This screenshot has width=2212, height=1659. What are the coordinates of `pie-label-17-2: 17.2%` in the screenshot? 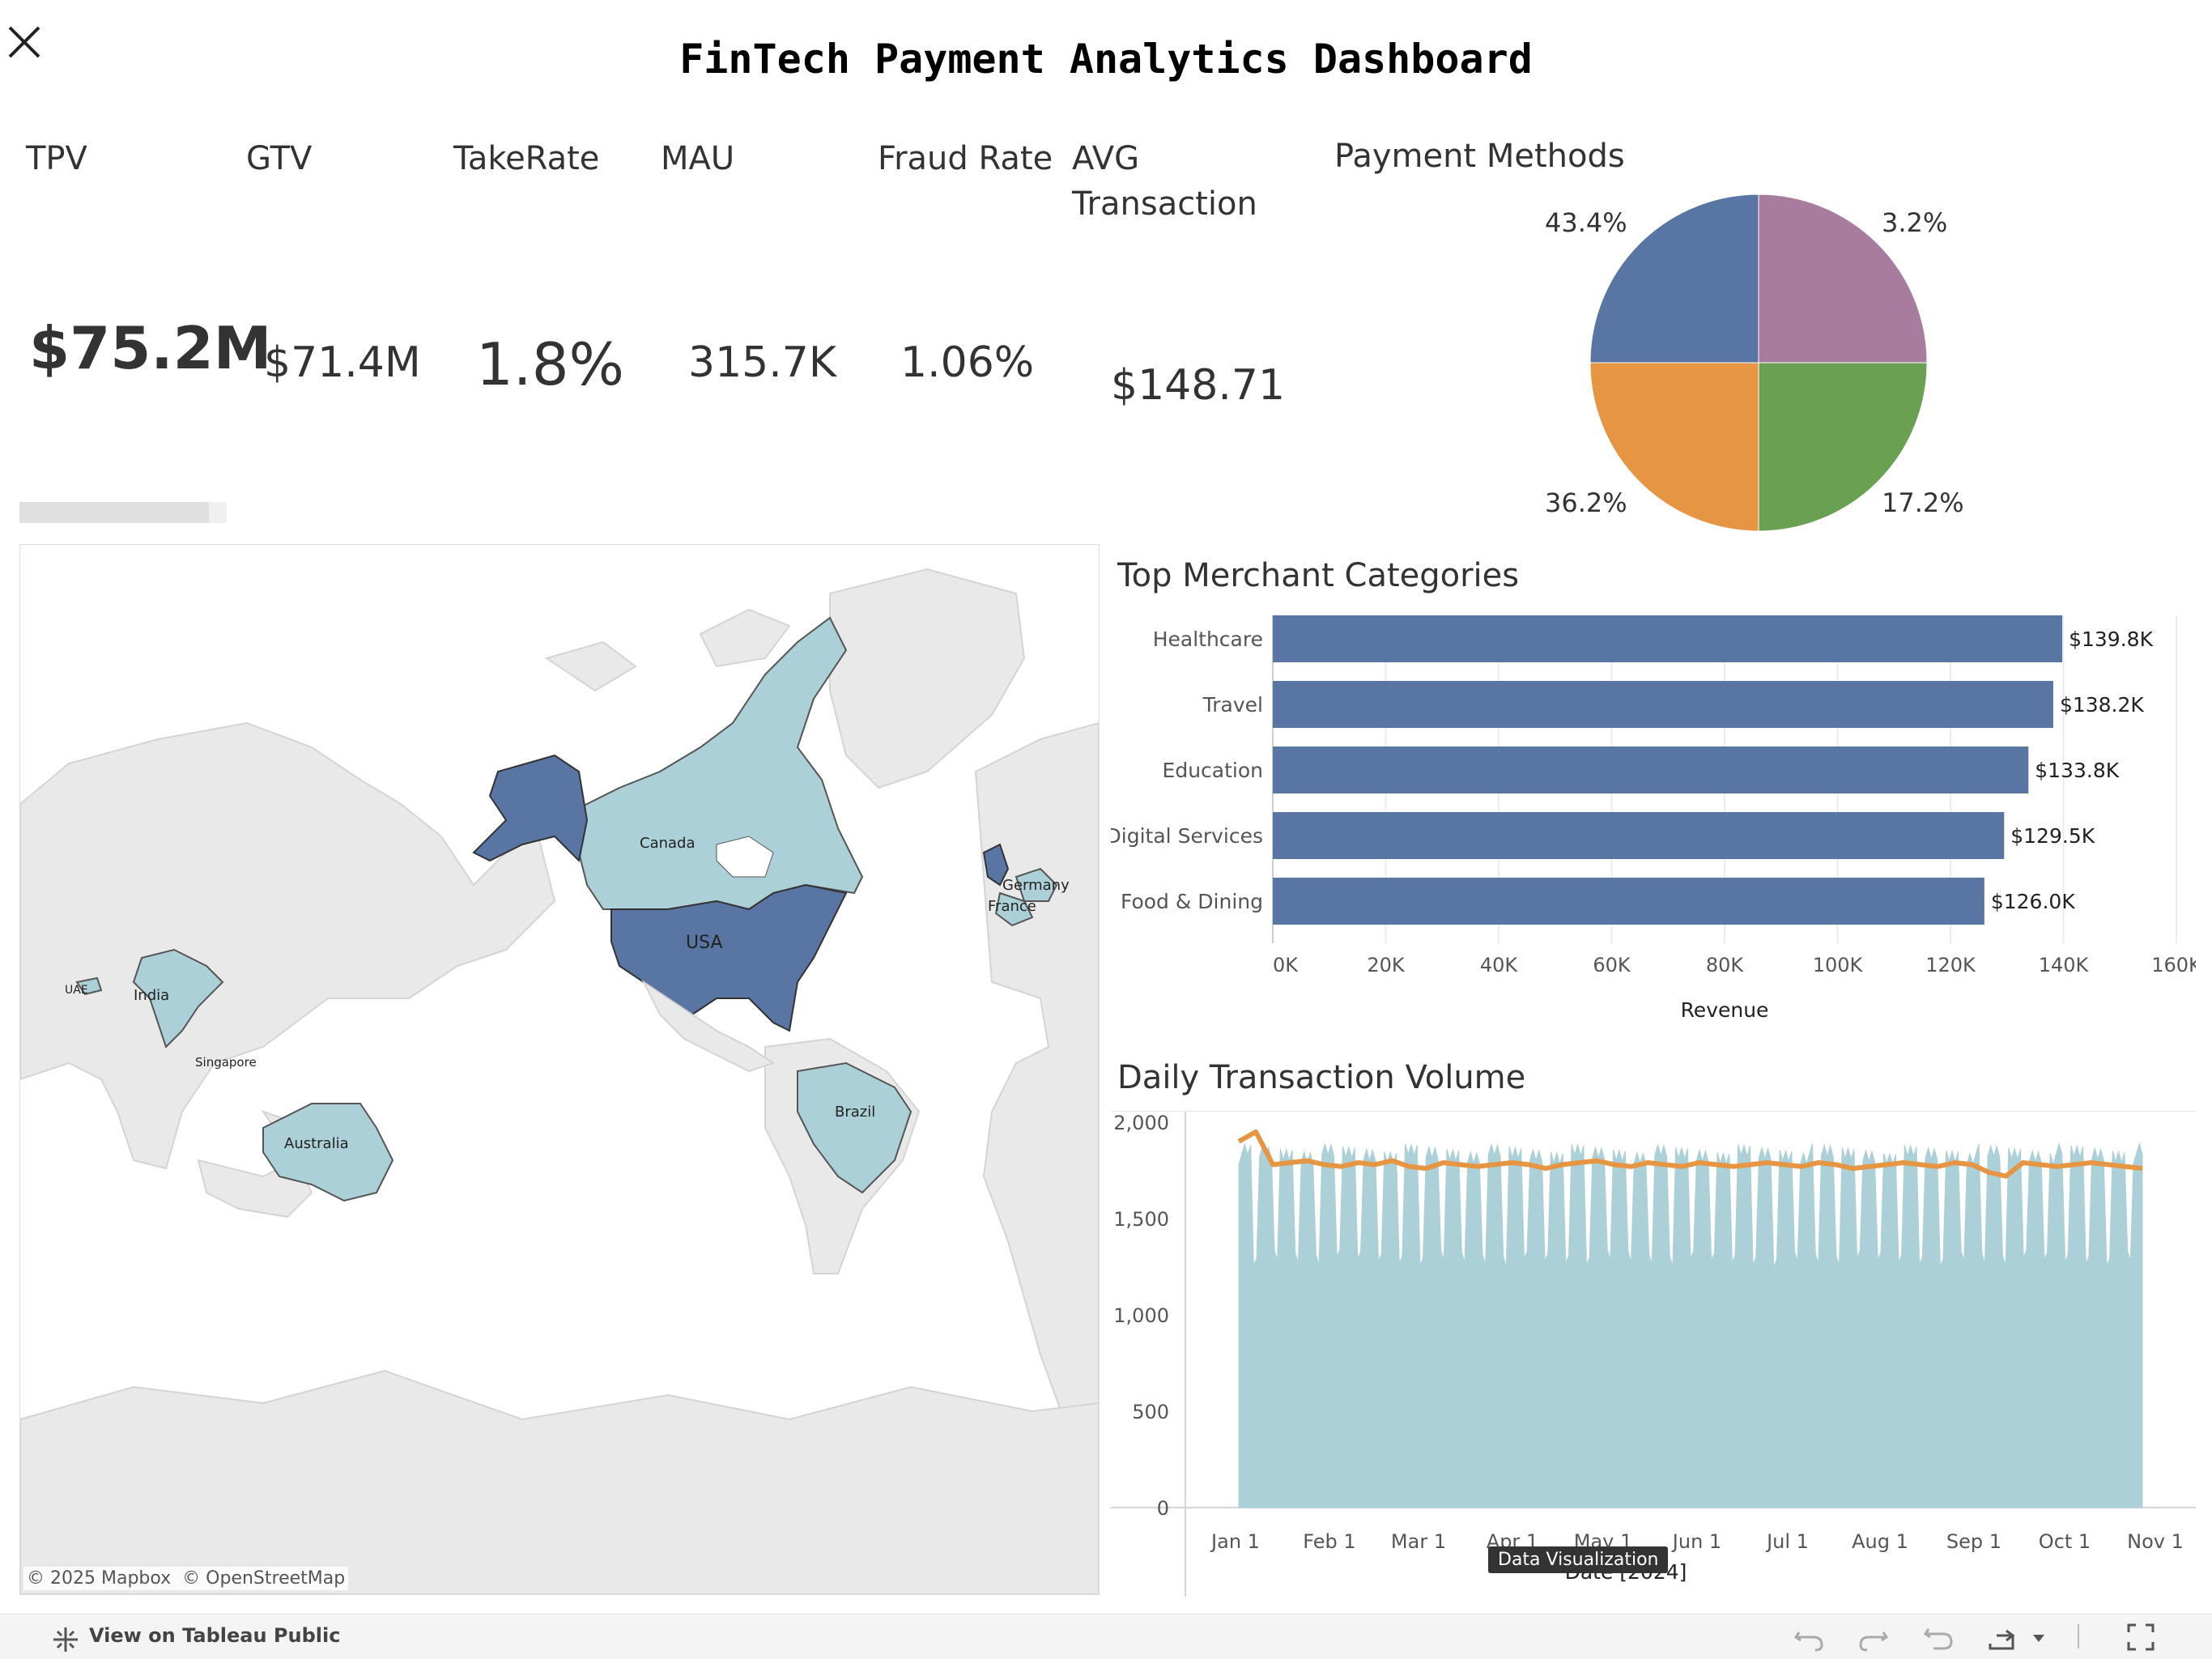 It's located at (1923, 502).